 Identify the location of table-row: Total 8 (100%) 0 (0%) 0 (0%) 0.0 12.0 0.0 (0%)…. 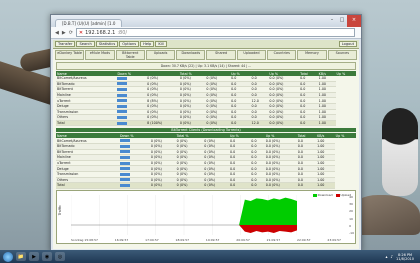
(206, 123).